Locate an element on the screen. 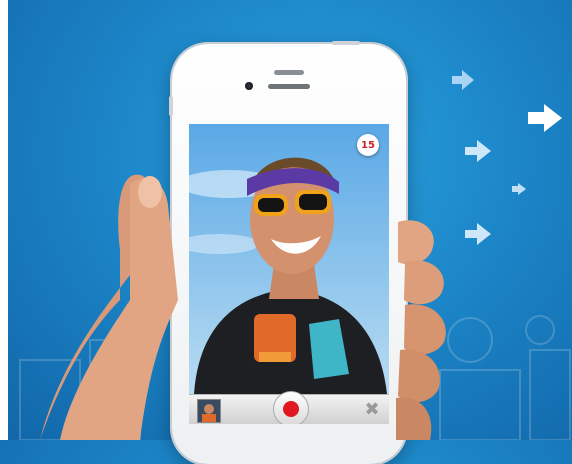  camera-toolbar: ✖ is located at coordinates (289, 407).